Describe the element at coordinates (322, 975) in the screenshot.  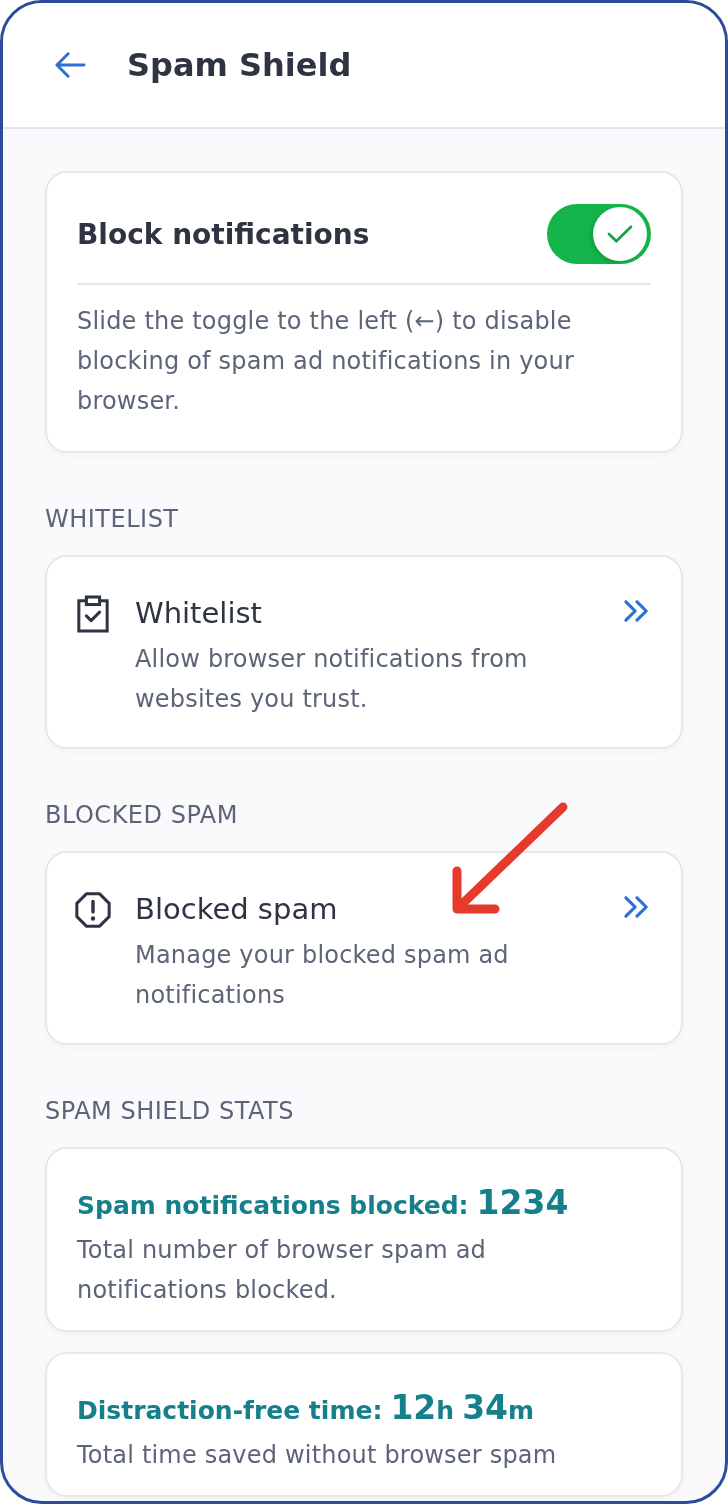
I see `link-description: Manage your blocked spam ad notifications` at that location.